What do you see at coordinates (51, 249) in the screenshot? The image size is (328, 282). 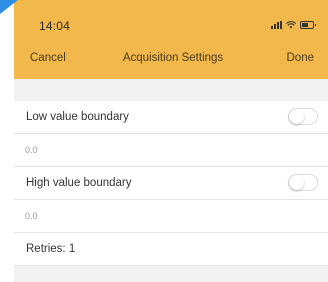 I see `retries-label: Retries: 1` at bounding box center [51, 249].